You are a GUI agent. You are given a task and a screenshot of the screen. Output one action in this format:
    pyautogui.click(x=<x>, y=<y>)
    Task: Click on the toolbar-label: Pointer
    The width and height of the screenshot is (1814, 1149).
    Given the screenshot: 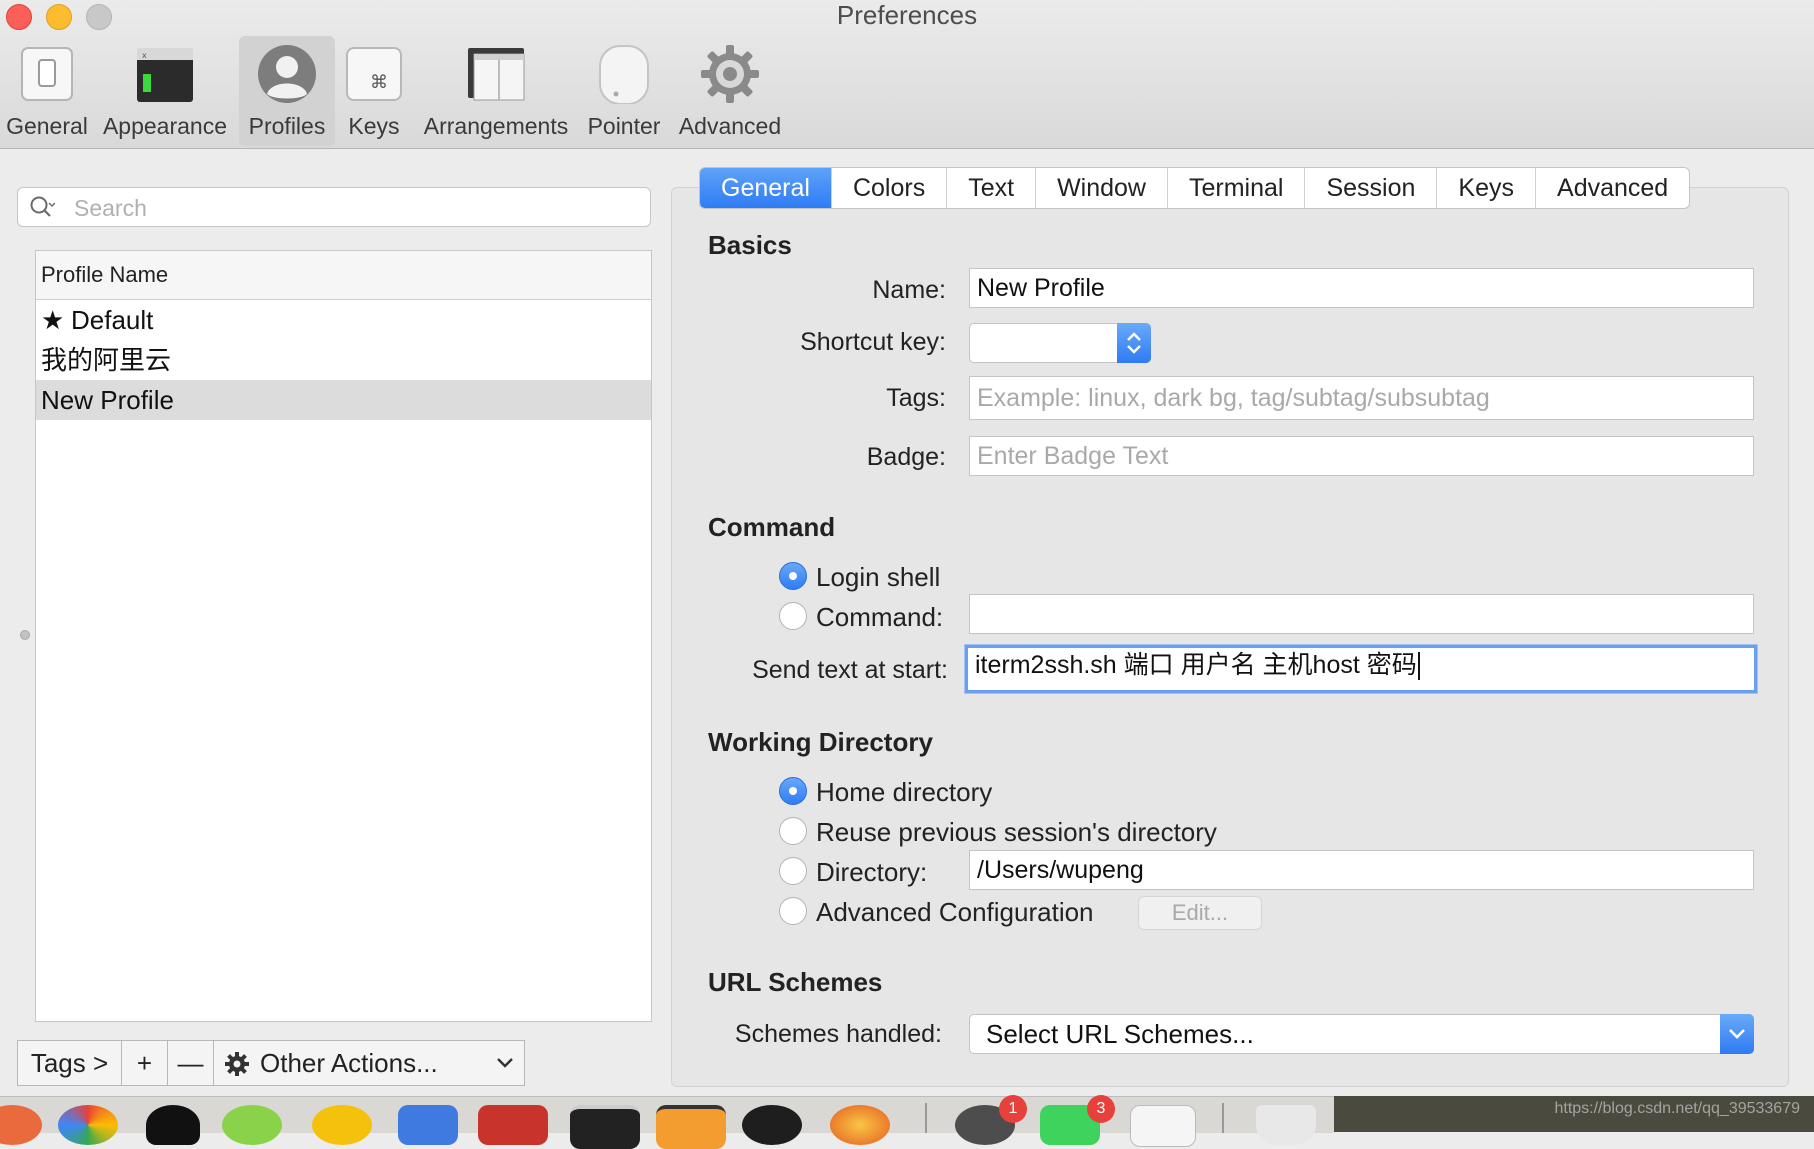 What is the action you would take?
    pyautogui.click(x=624, y=126)
    